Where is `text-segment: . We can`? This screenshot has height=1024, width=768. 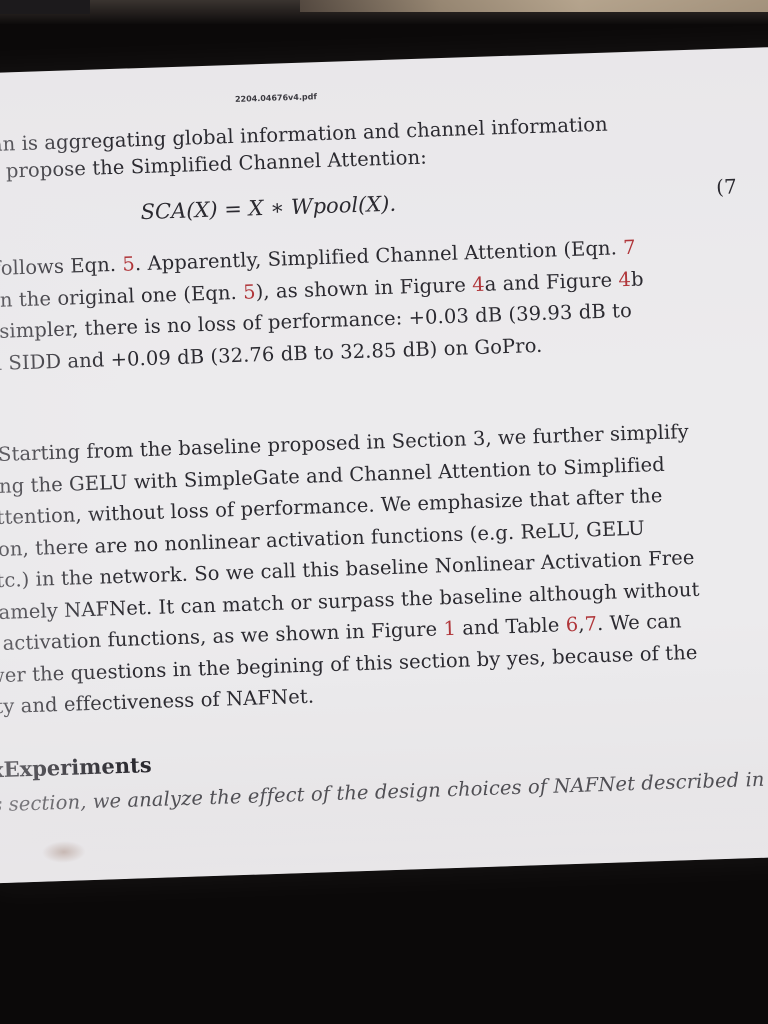
text-segment: . We can is located at coordinates (639, 622).